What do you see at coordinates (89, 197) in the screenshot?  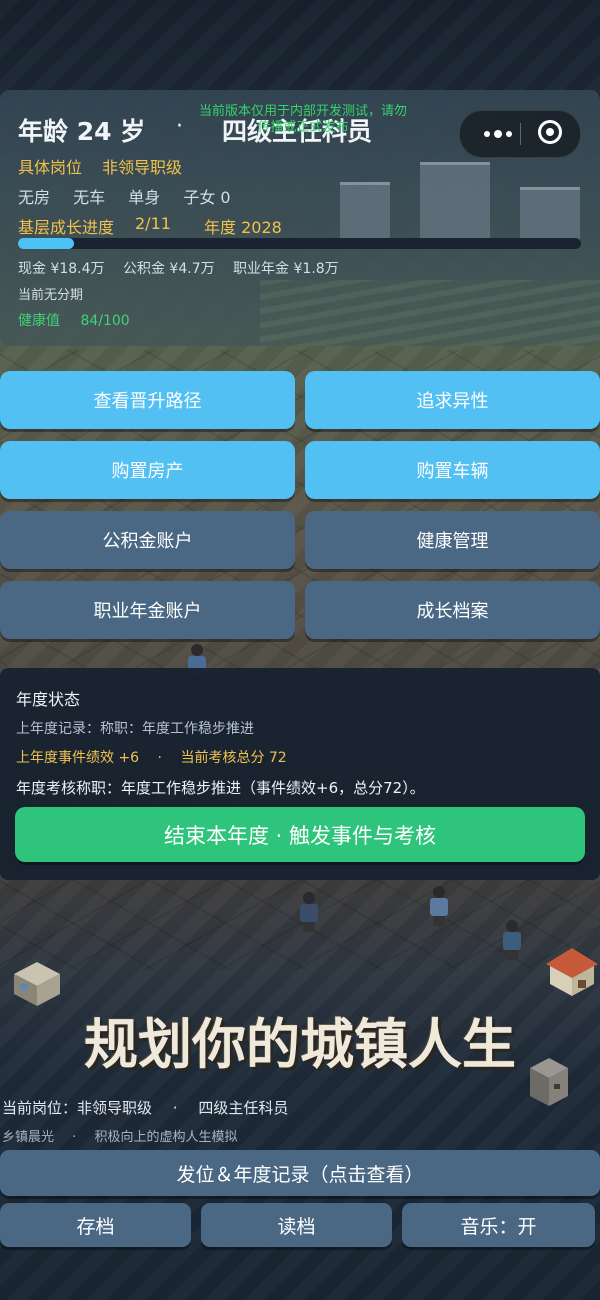 I see `car-status: 无车` at bounding box center [89, 197].